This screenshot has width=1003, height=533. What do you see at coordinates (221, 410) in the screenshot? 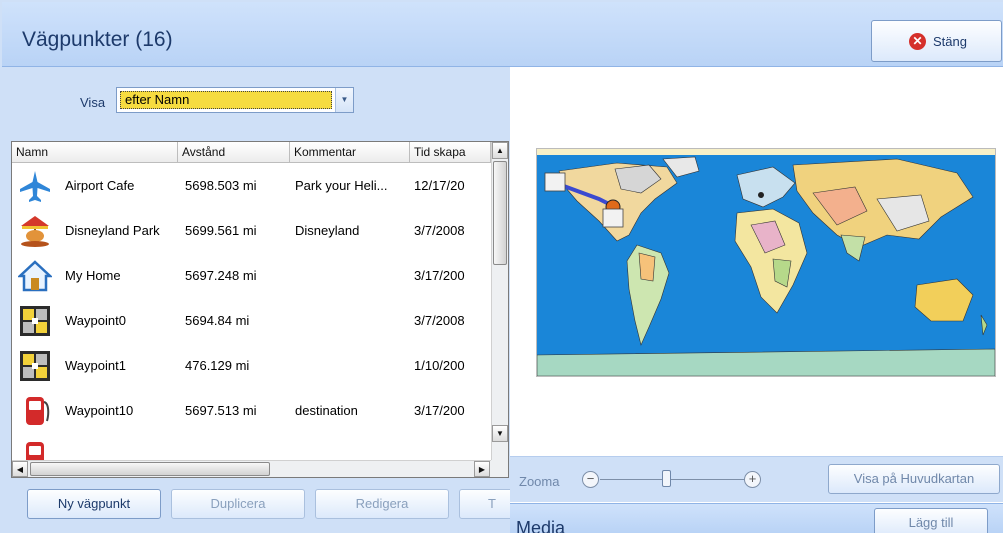
I see `waypoint-distance: 5697.513 mi` at bounding box center [221, 410].